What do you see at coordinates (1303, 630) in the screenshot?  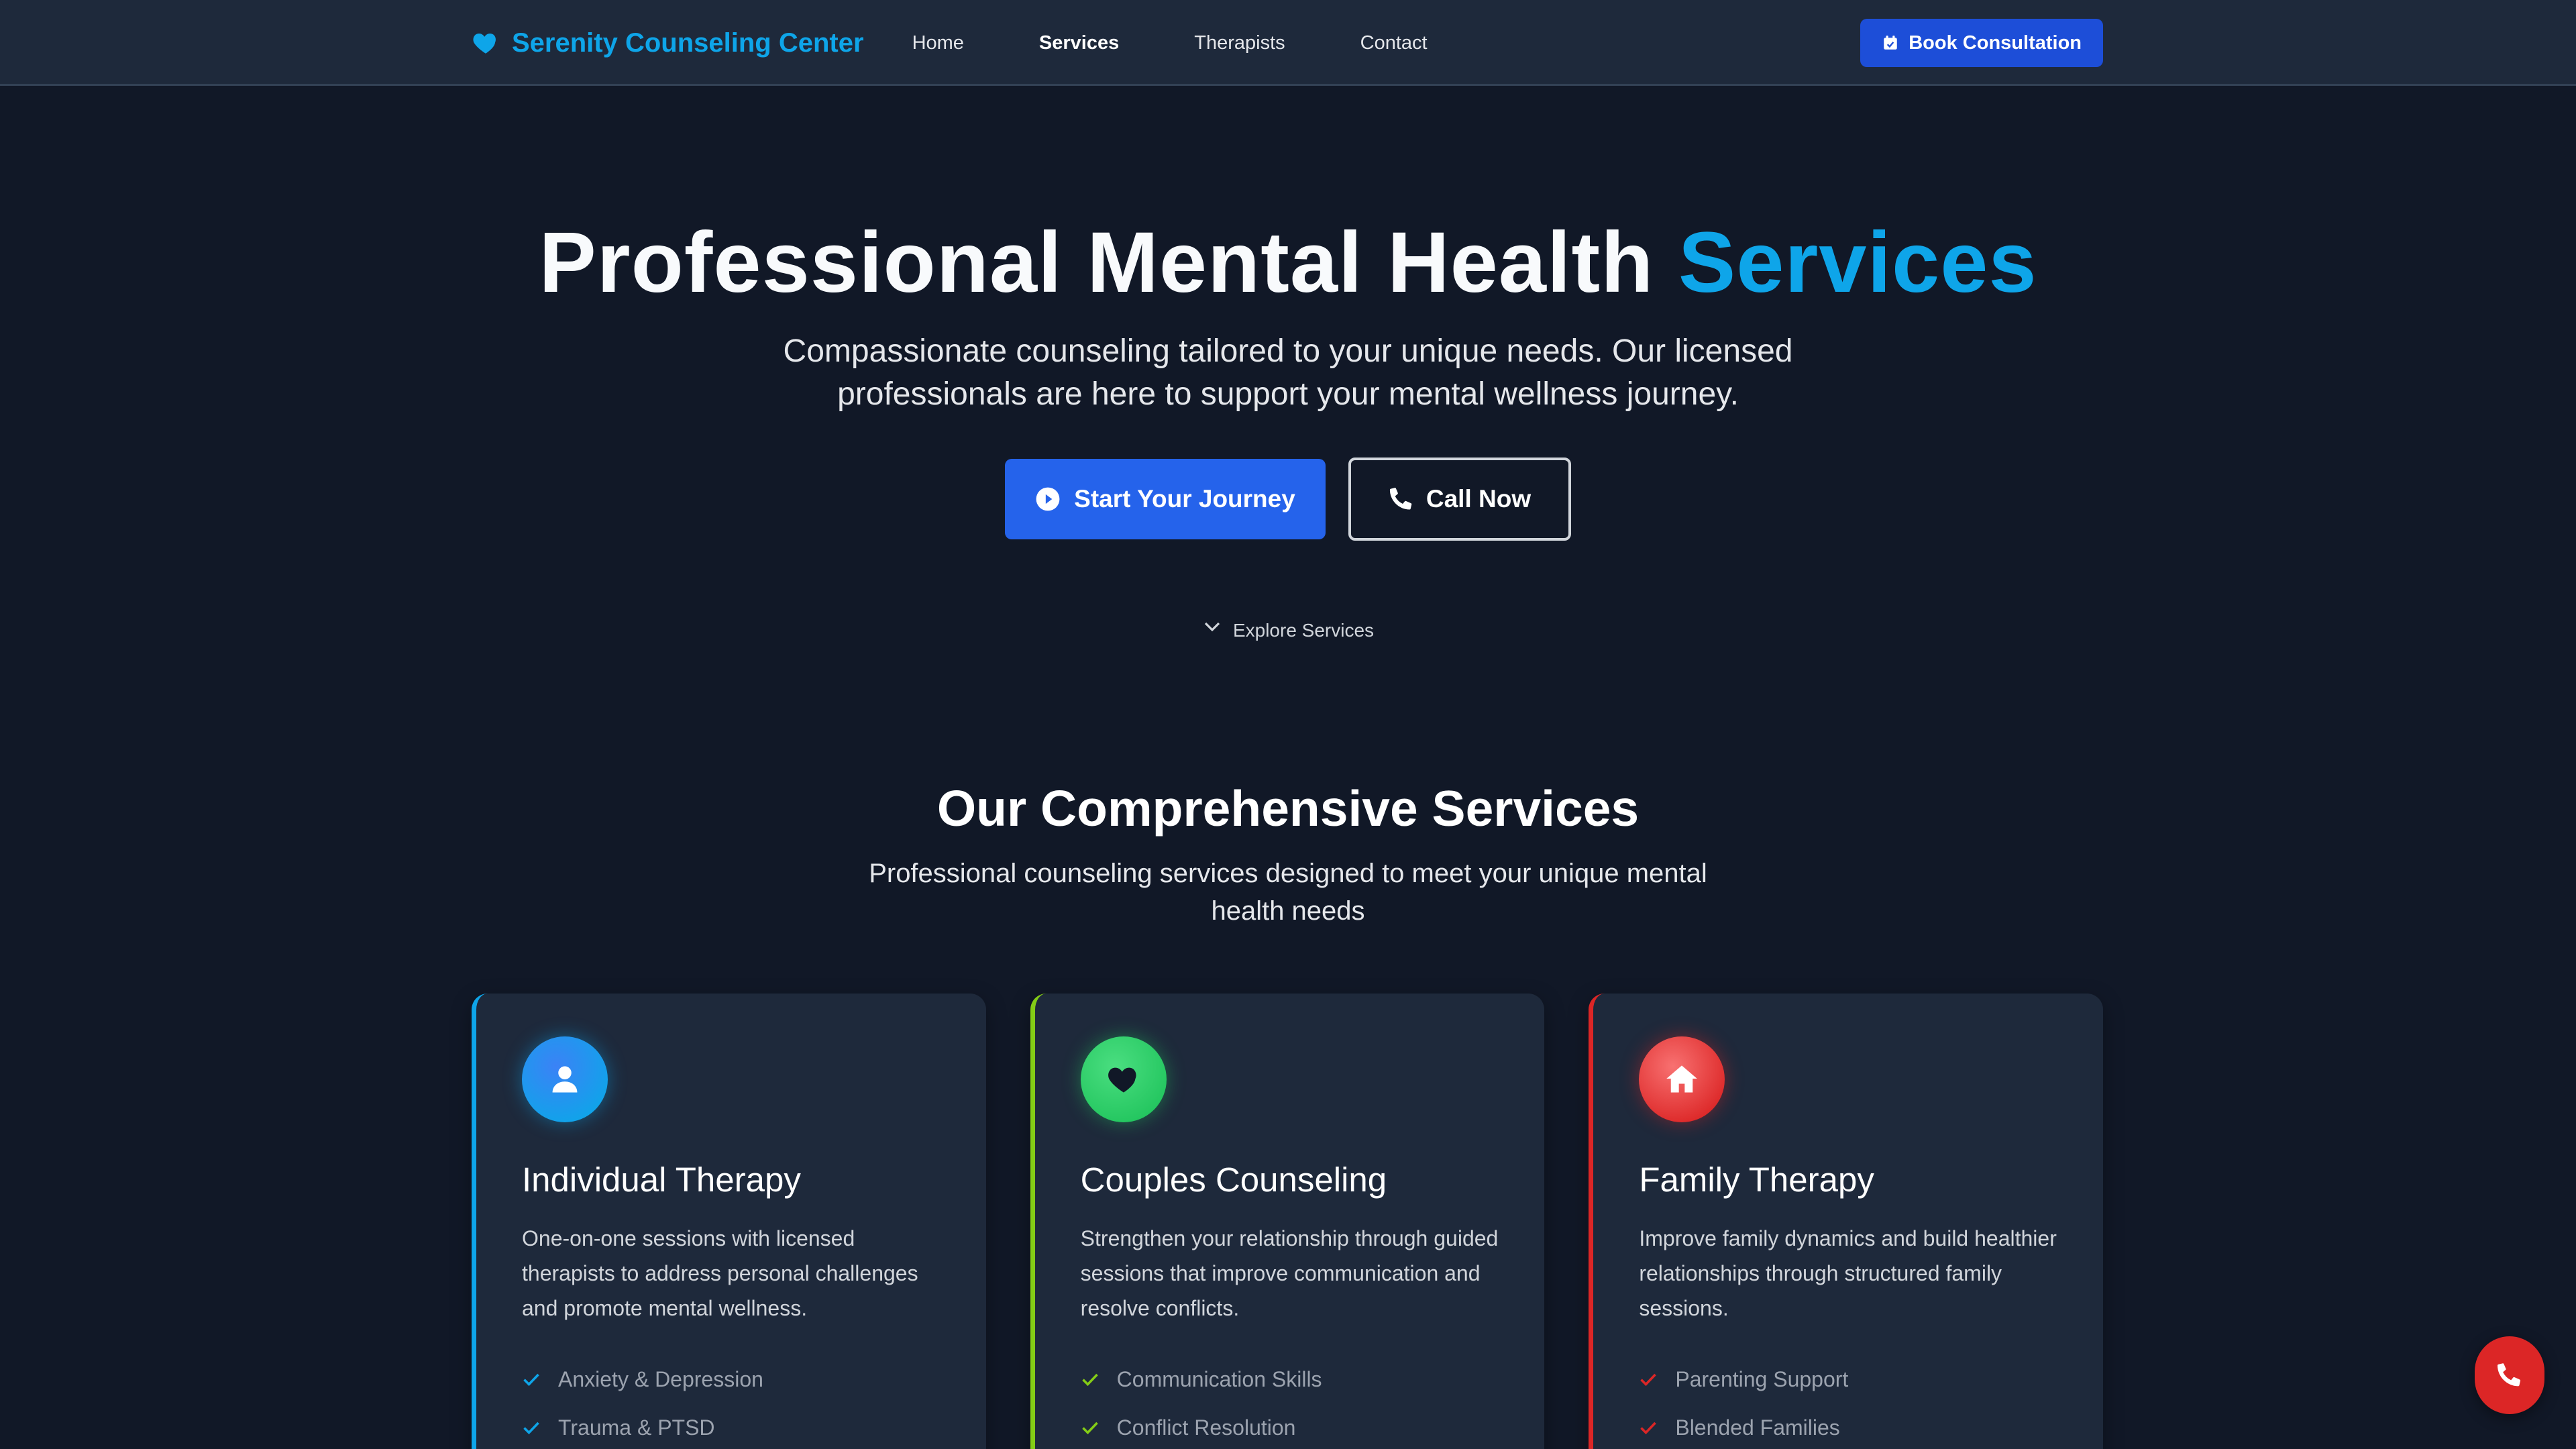 I see `explore-services-label: Explore Services` at bounding box center [1303, 630].